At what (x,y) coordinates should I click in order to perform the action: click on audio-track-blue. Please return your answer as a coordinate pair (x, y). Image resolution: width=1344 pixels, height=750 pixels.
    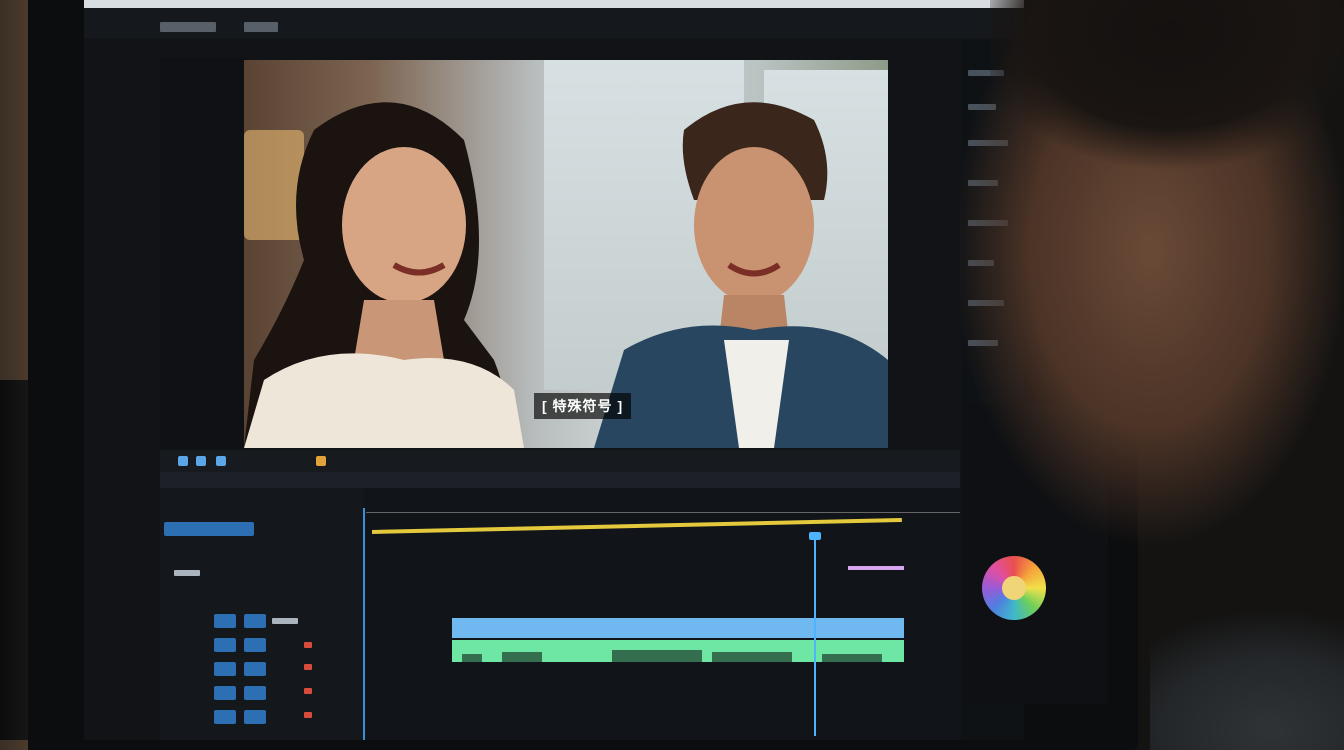
    Looking at the image, I should click on (678, 628).